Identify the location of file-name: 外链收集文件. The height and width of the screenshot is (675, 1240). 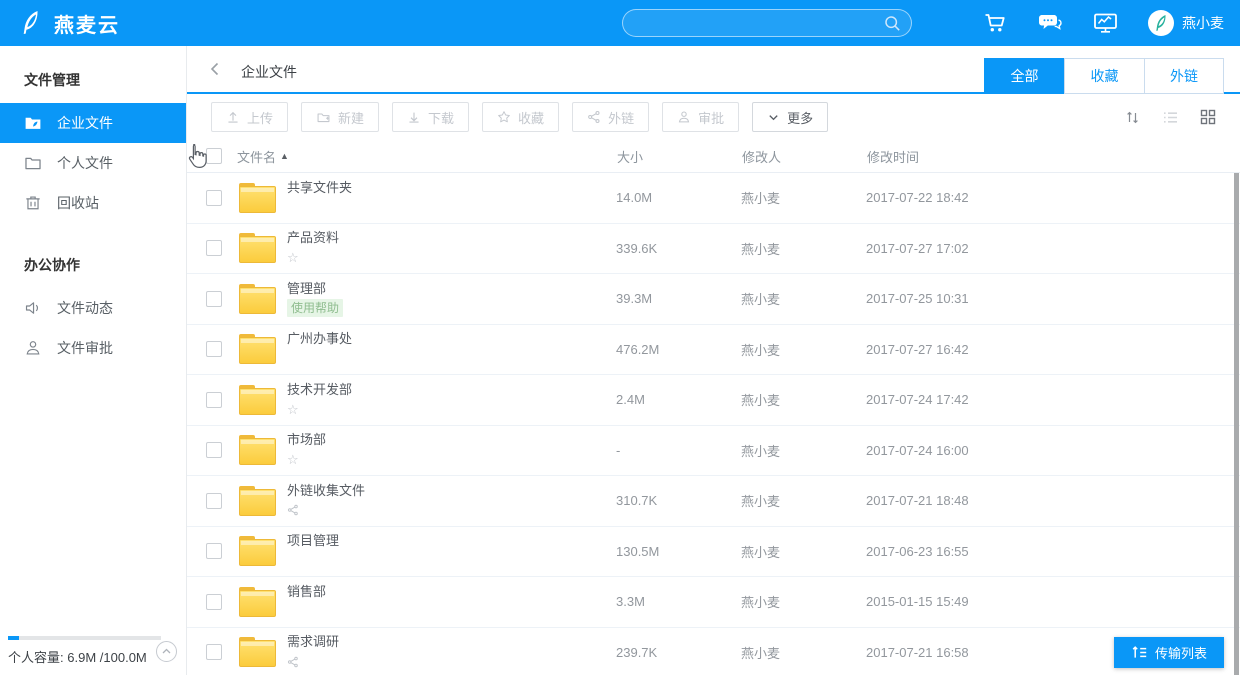
(451, 491).